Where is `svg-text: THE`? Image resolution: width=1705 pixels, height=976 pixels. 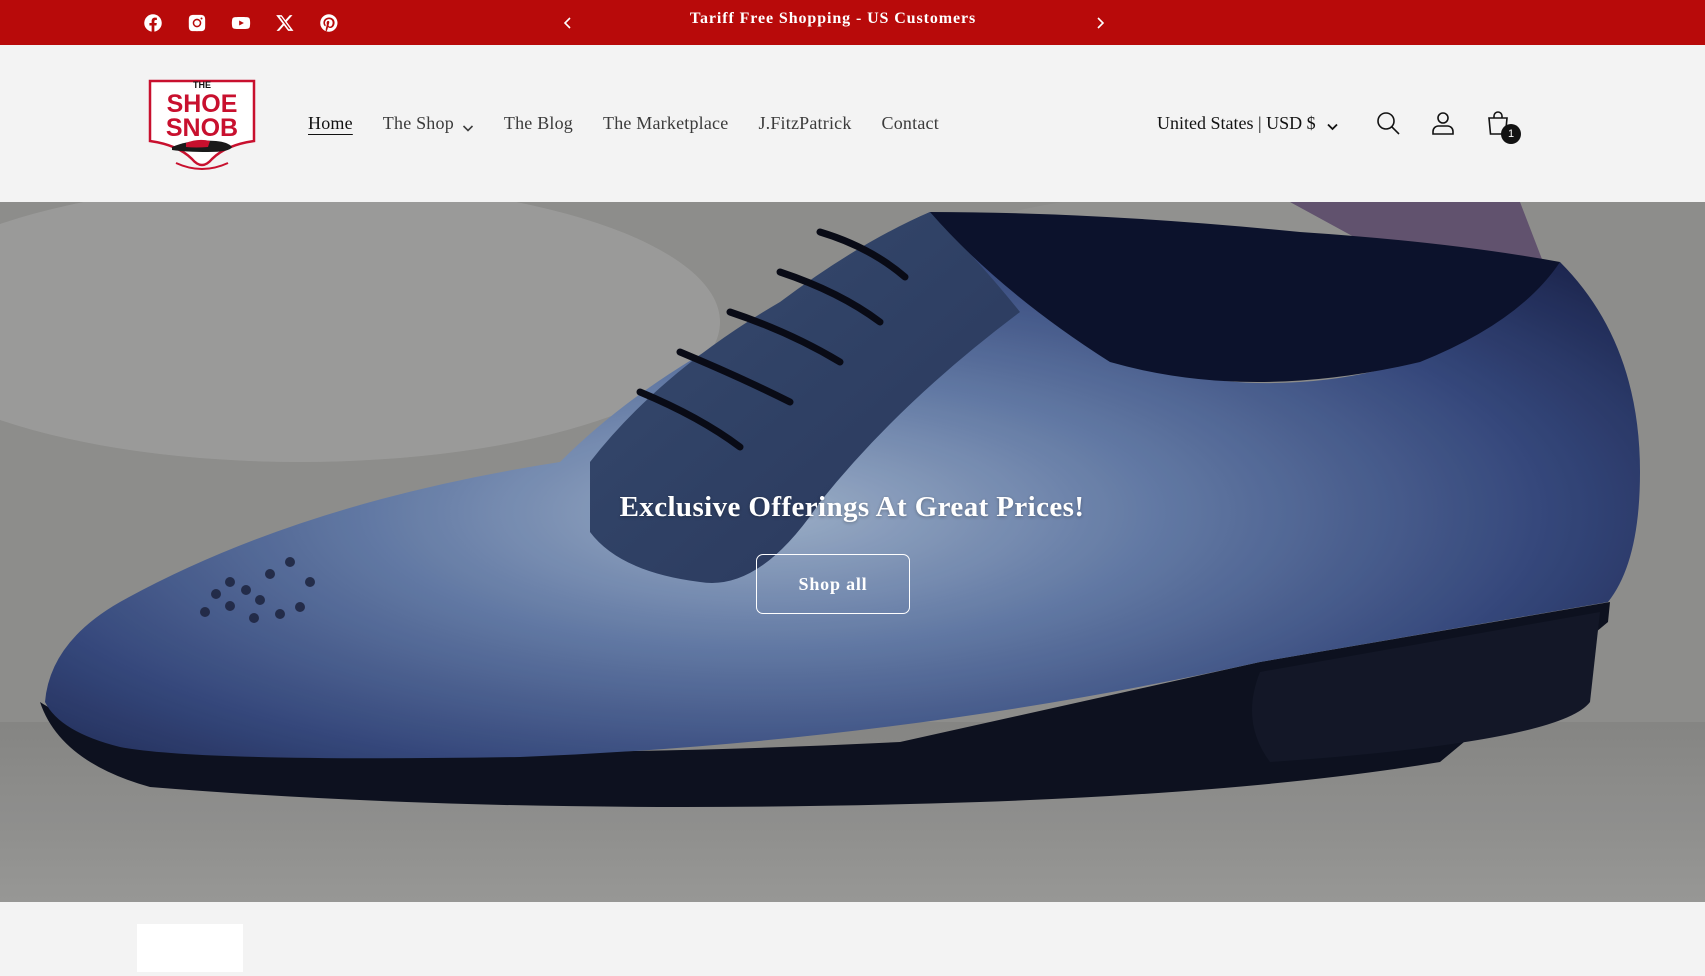
svg-text: THE is located at coordinates (202, 85).